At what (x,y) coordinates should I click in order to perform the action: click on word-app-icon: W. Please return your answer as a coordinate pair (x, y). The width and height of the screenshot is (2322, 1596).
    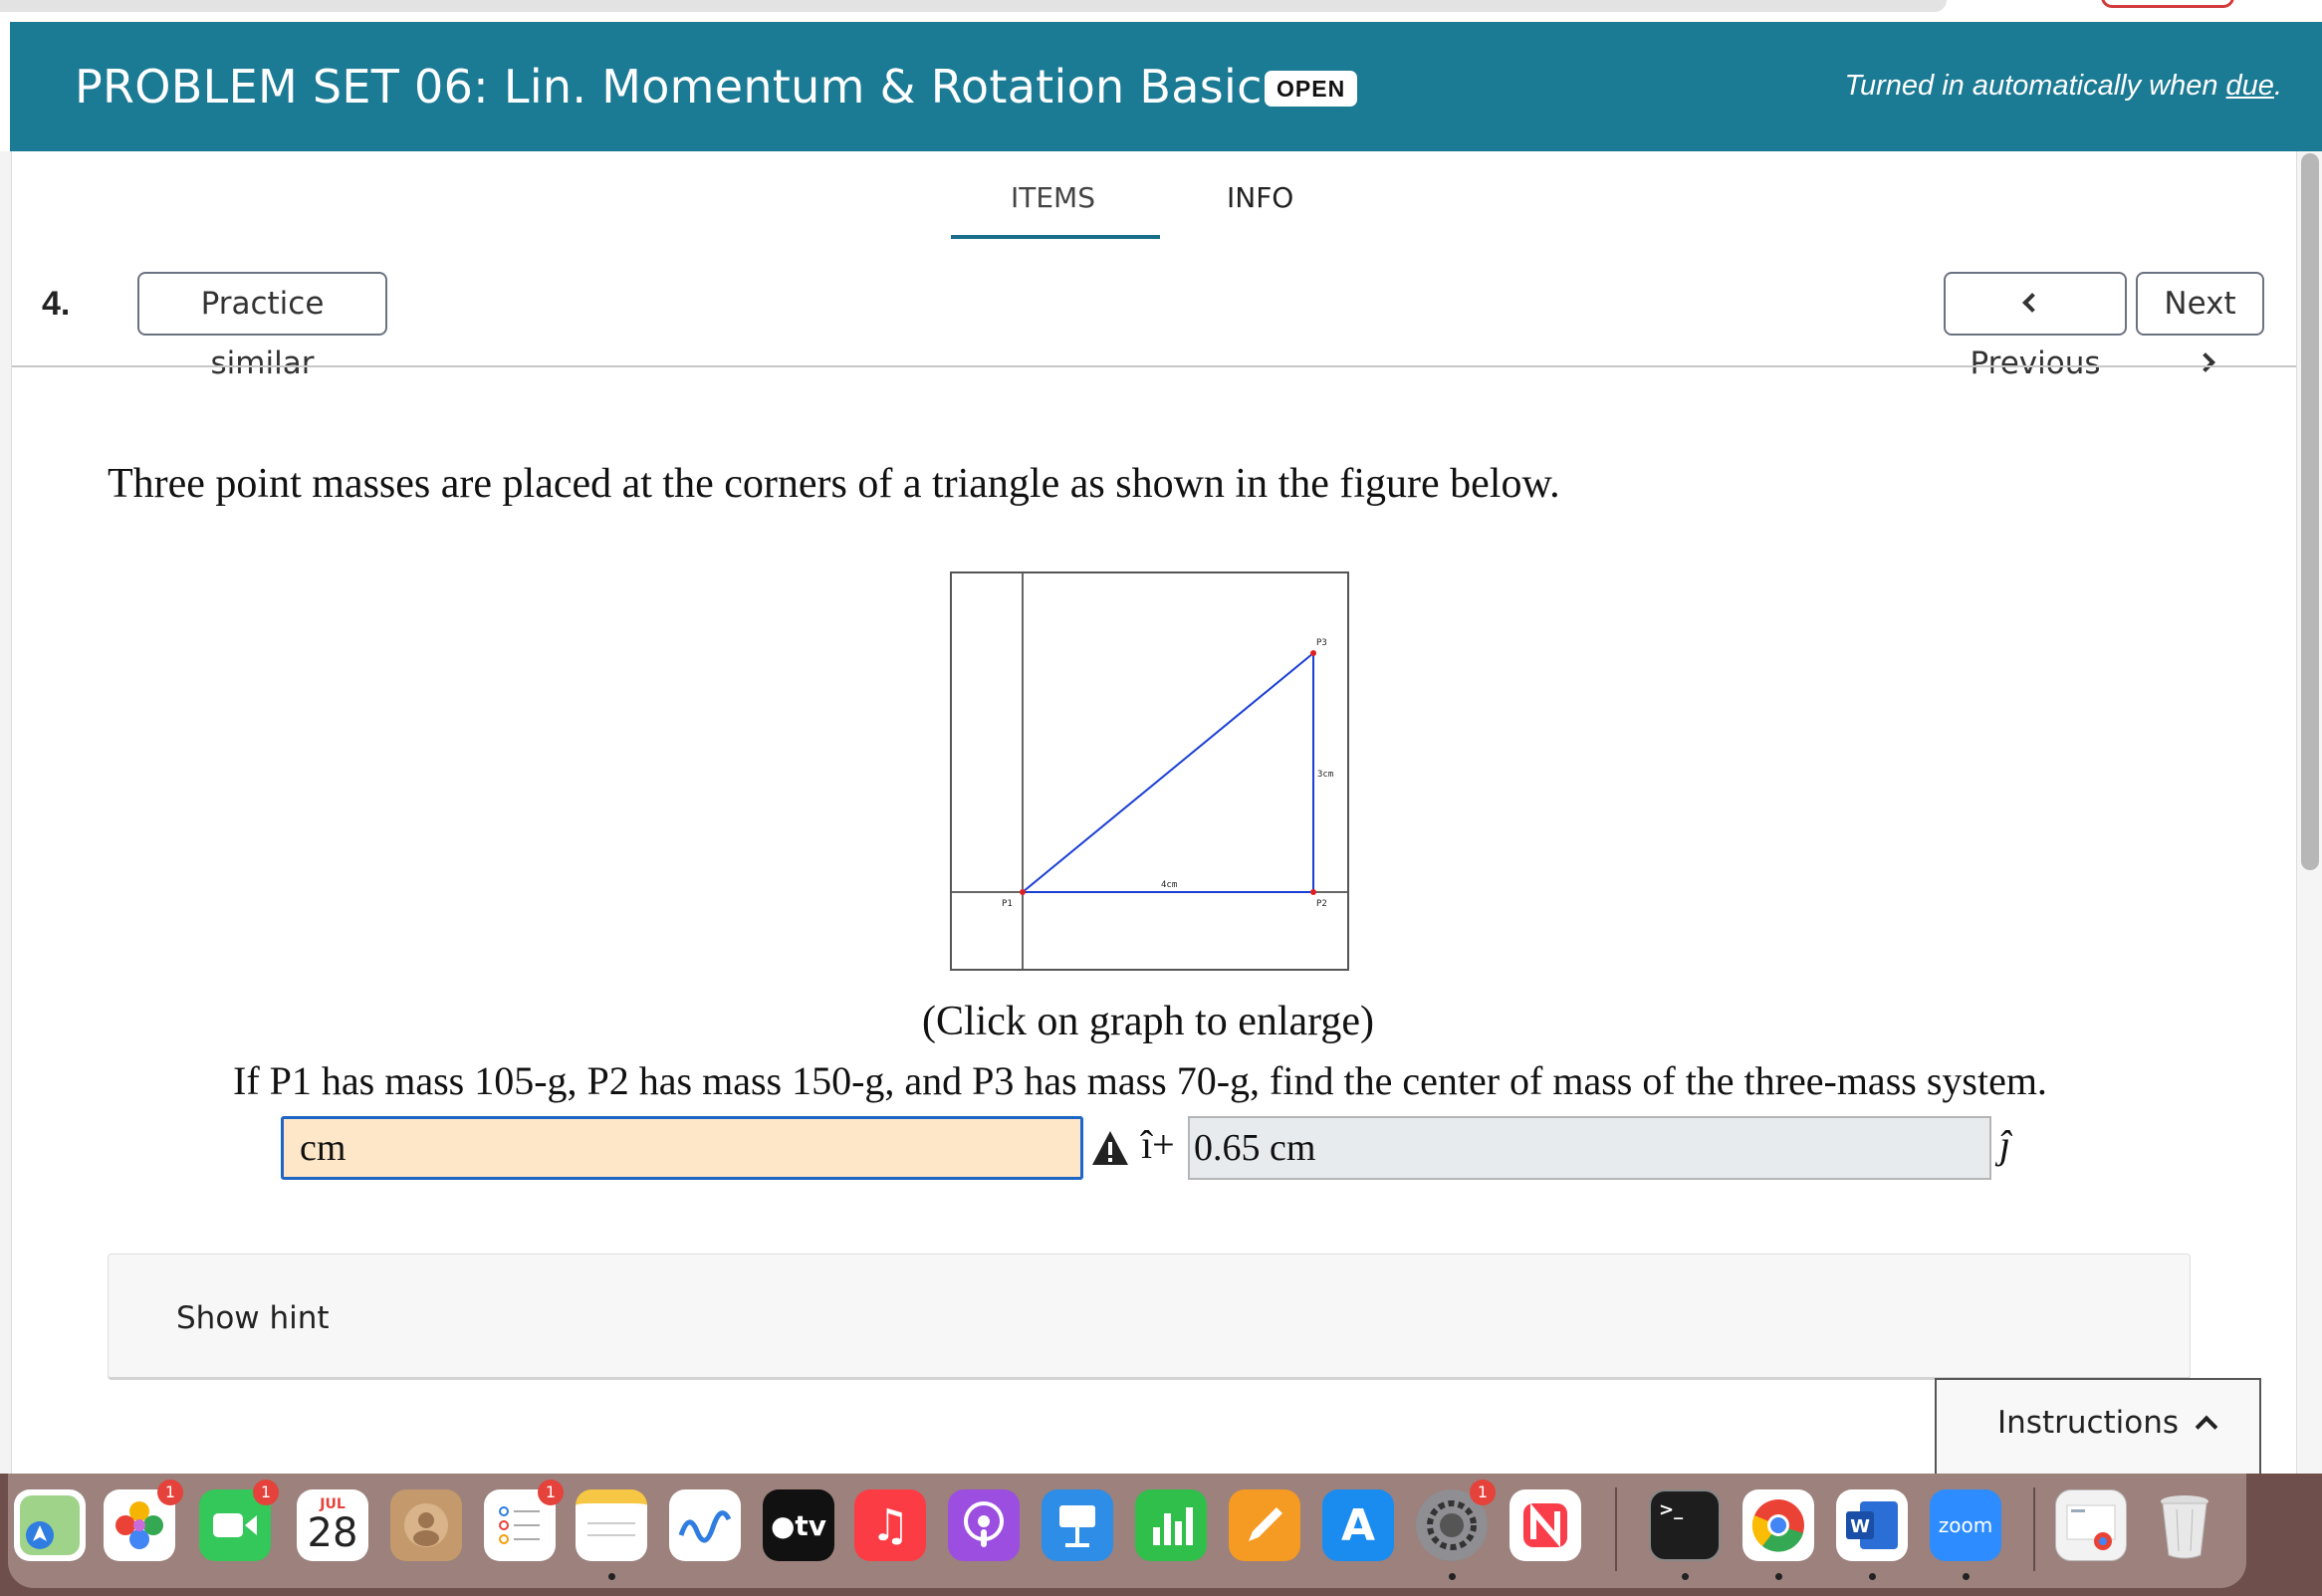
    Looking at the image, I should click on (1872, 1525).